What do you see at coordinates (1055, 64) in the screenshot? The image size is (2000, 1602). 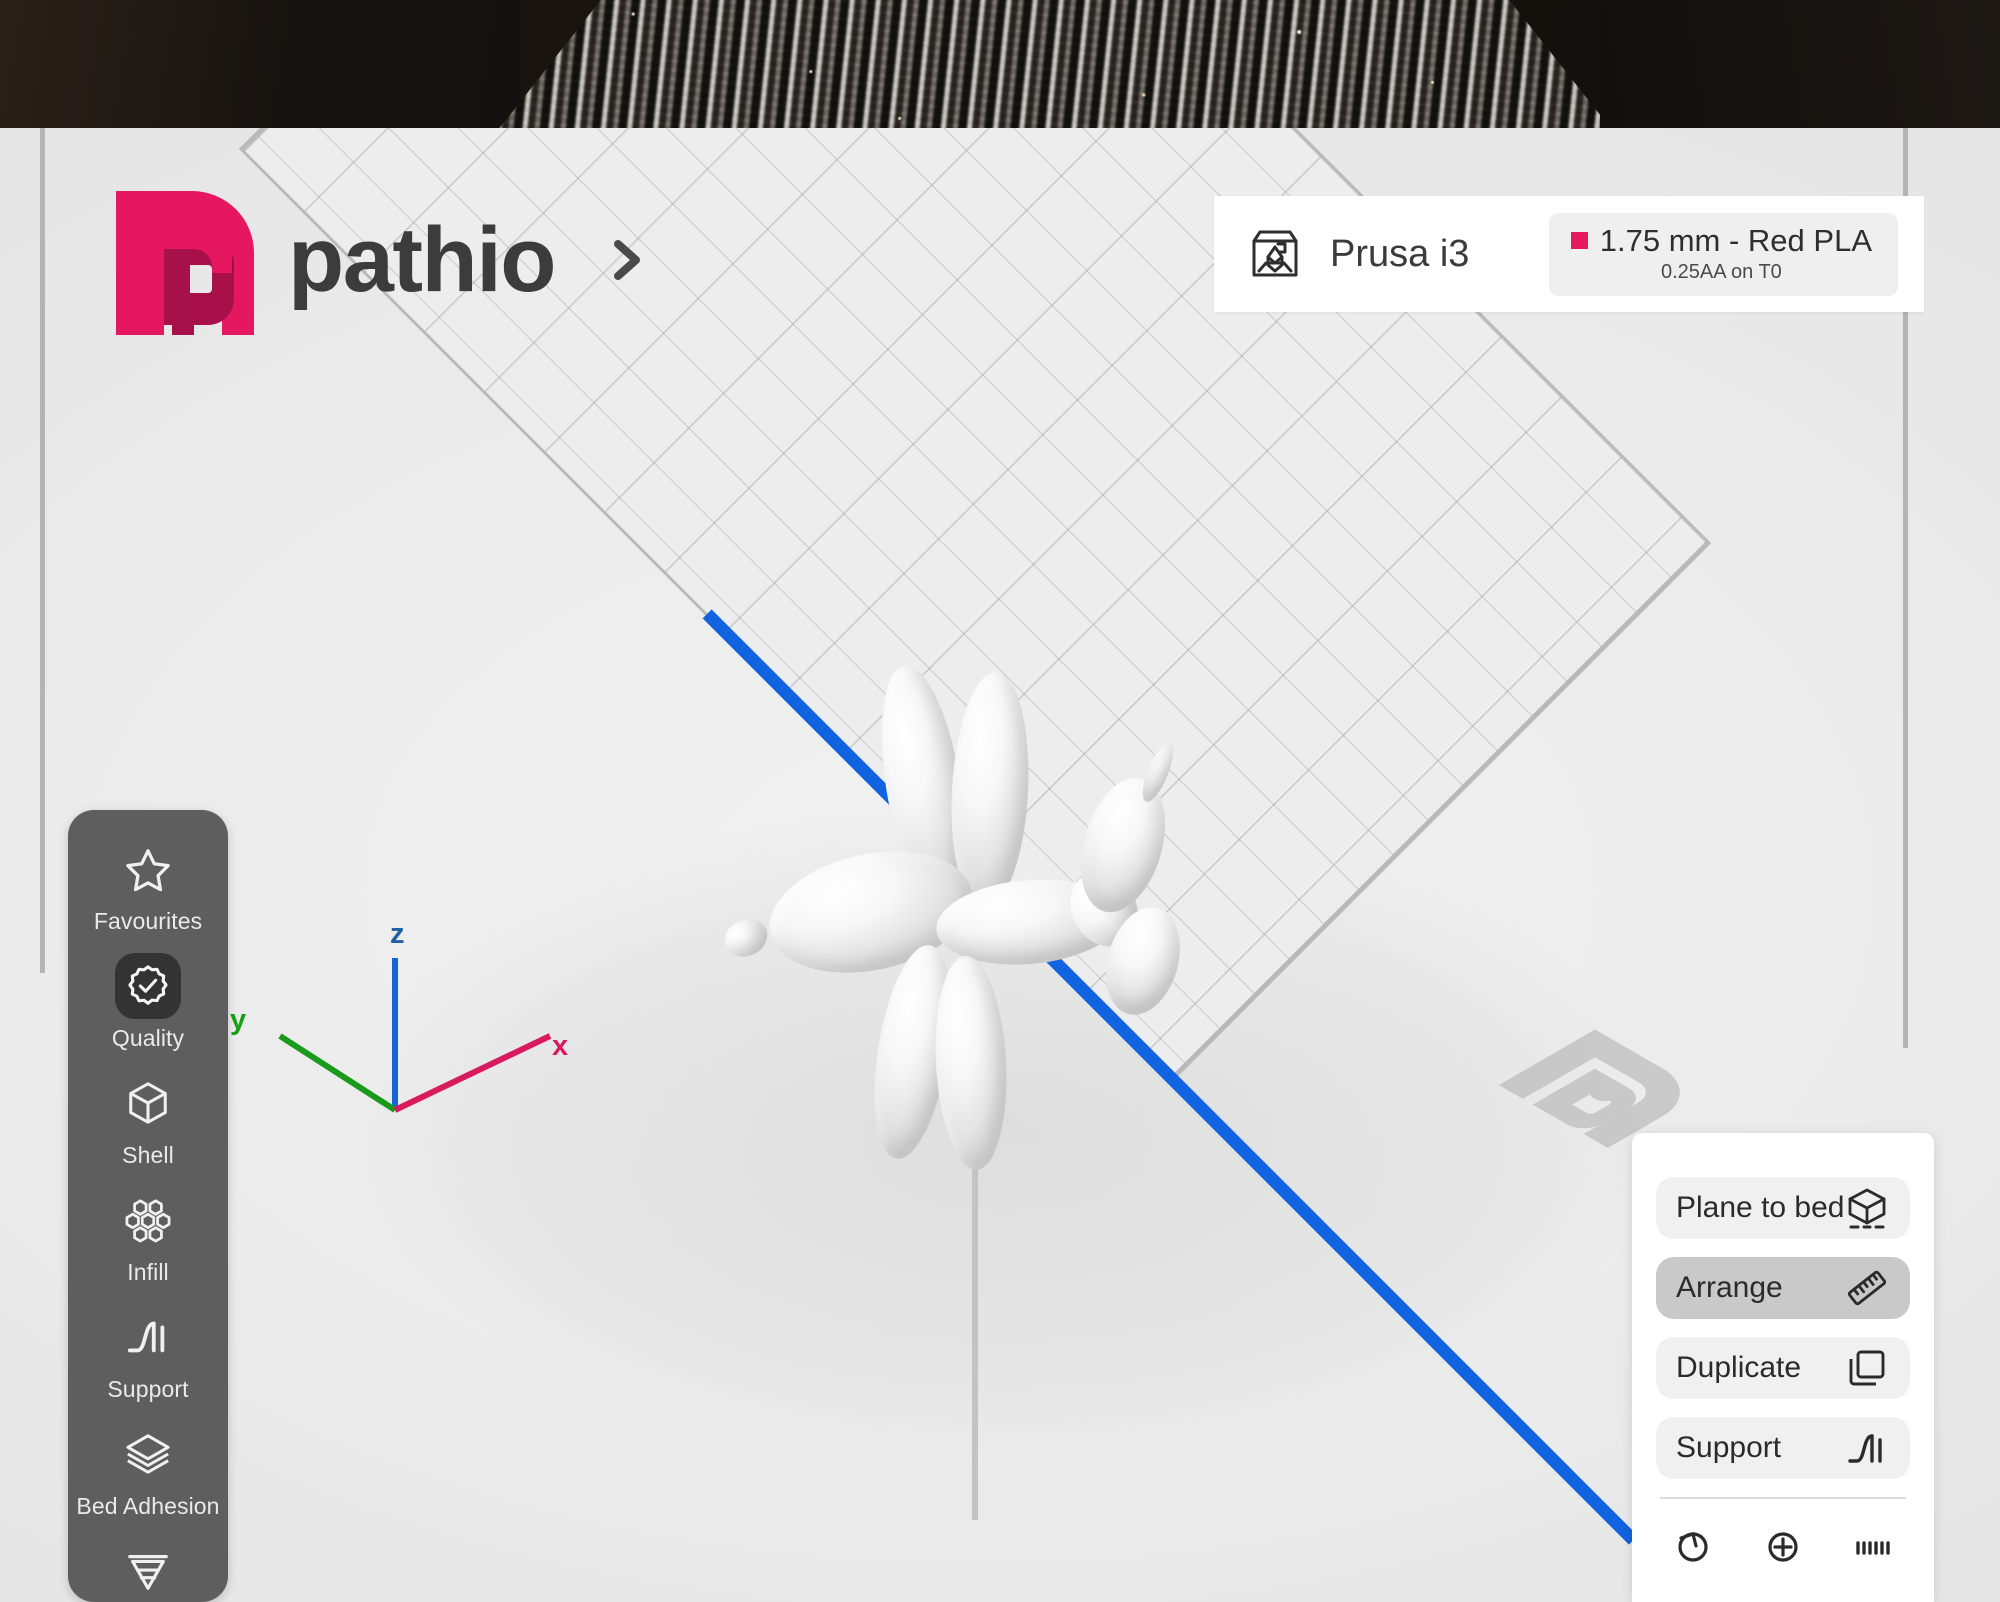 I see `background-photo-highlights` at bounding box center [1055, 64].